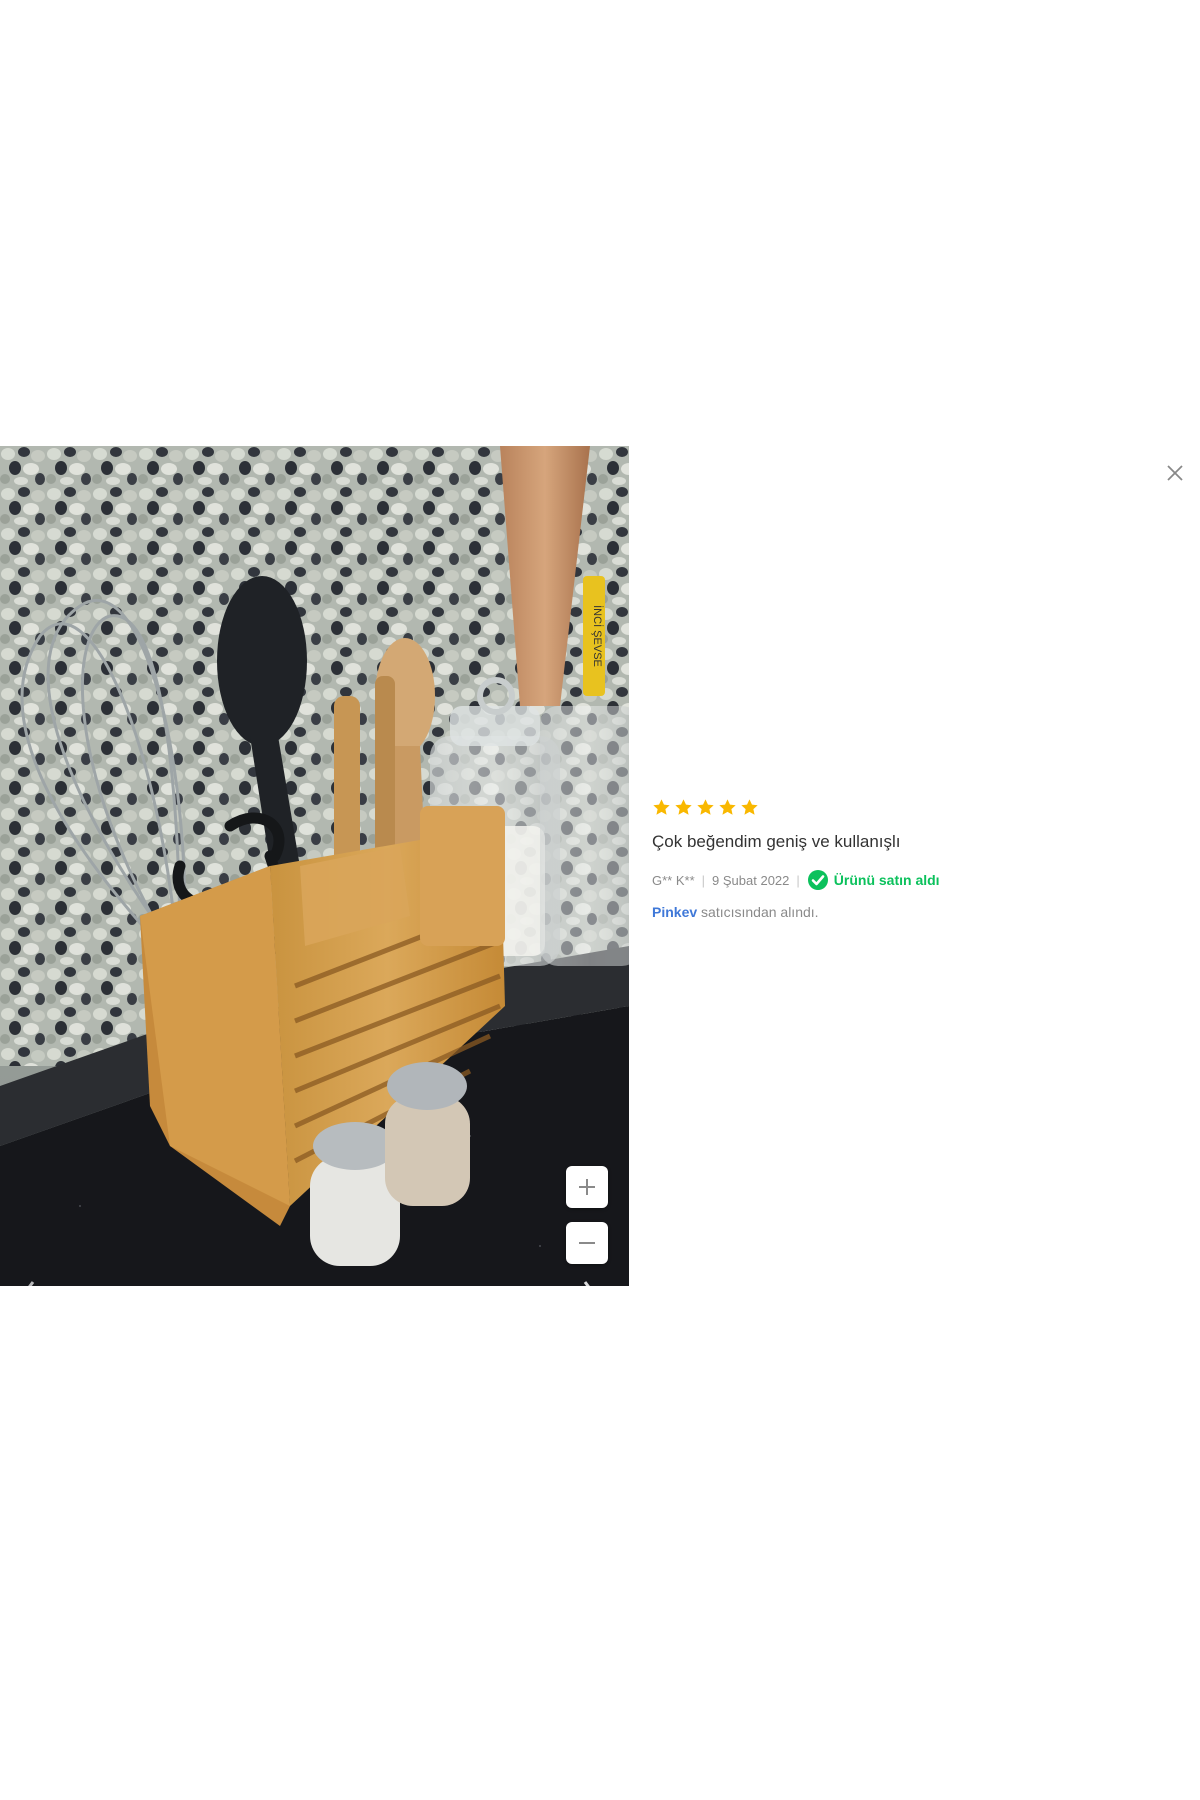  I want to click on verified-label: Ürünü satın aldı, so click(886, 880).